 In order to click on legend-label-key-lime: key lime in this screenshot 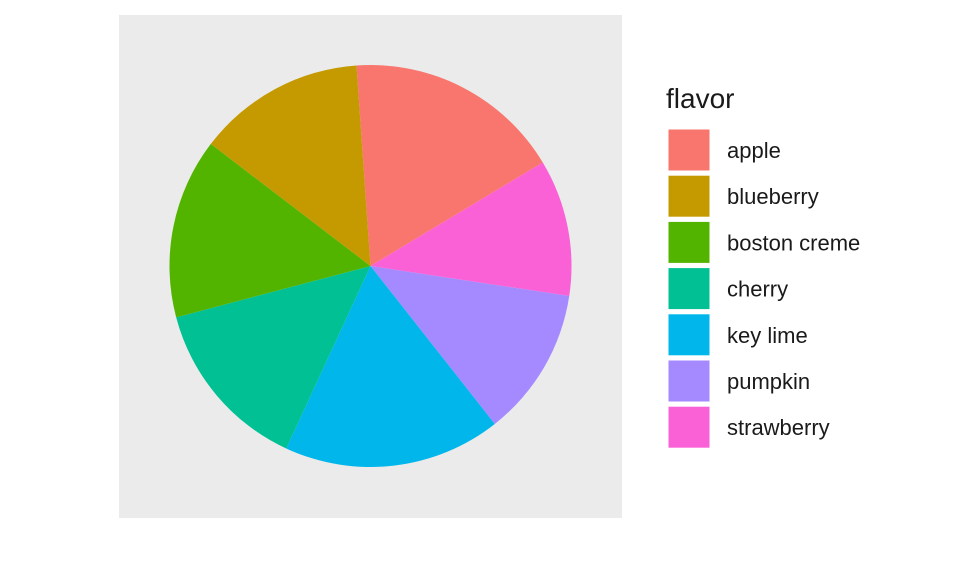, I will do `click(767, 335)`.